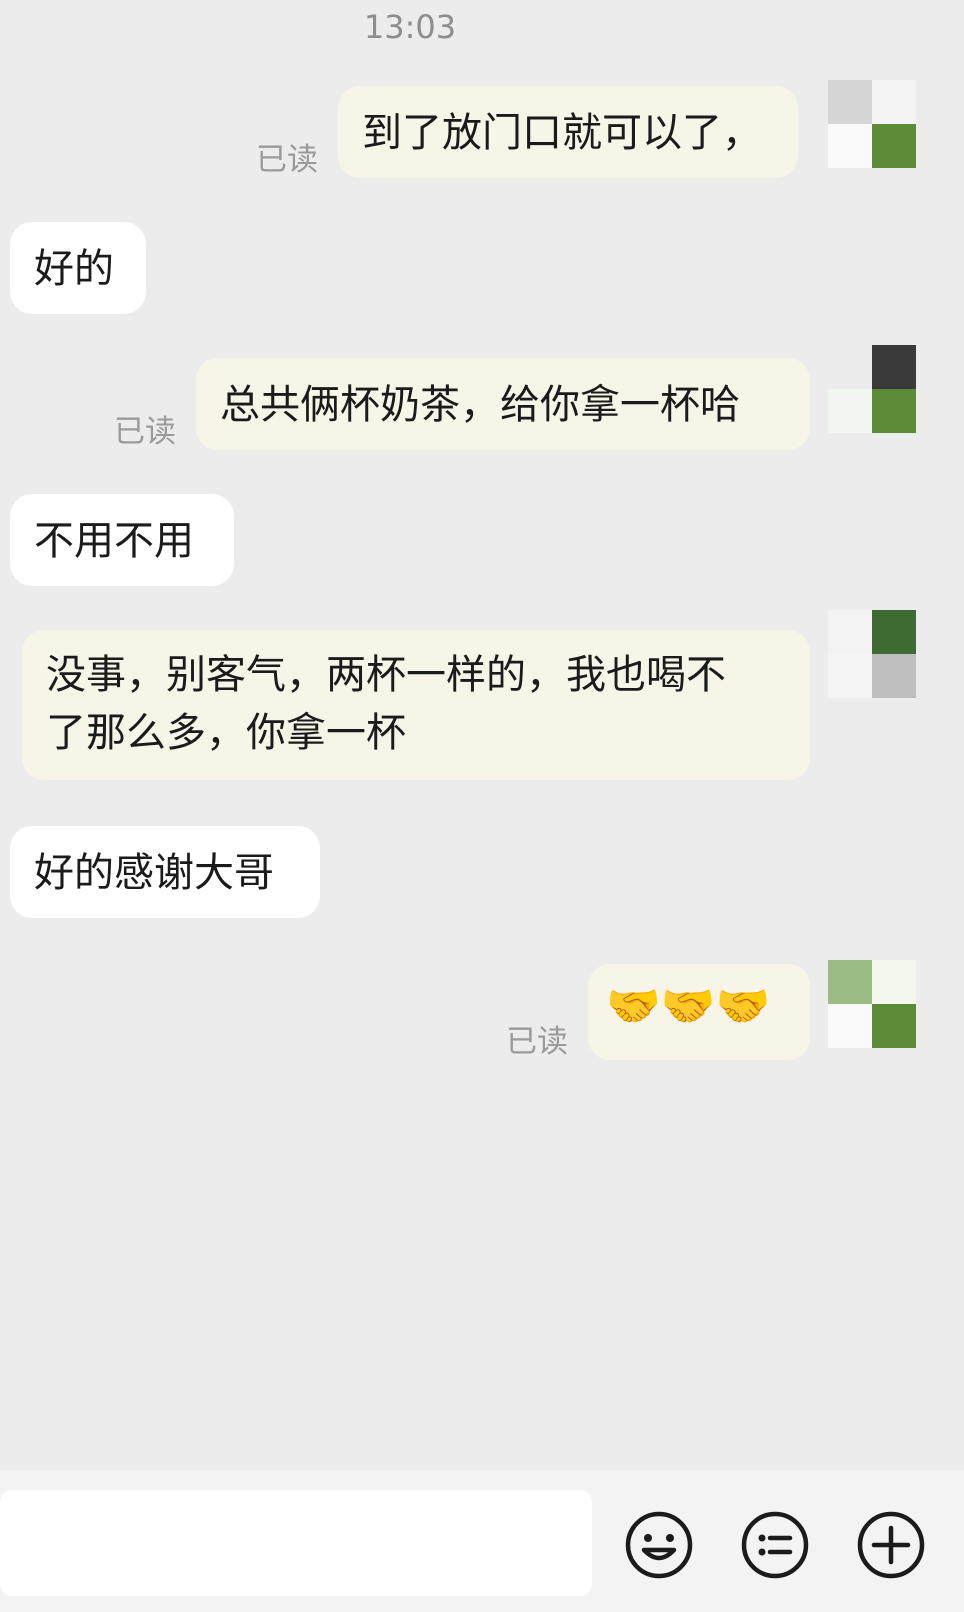 The image size is (964, 1612). Describe the element at coordinates (386, 675) in the screenshot. I see `message-text-line-1: 没事，别客气，两杯一样的，我也喝不` at that location.